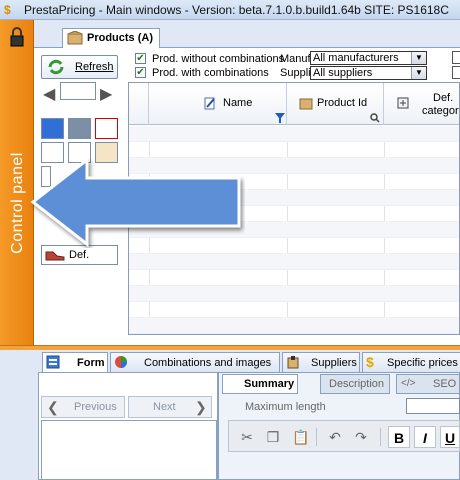 The width and height of the screenshot is (460, 480). What do you see at coordinates (95, 407) in the screenshot?
I see `previous-label: Previous` at bounding box center [95, 407].